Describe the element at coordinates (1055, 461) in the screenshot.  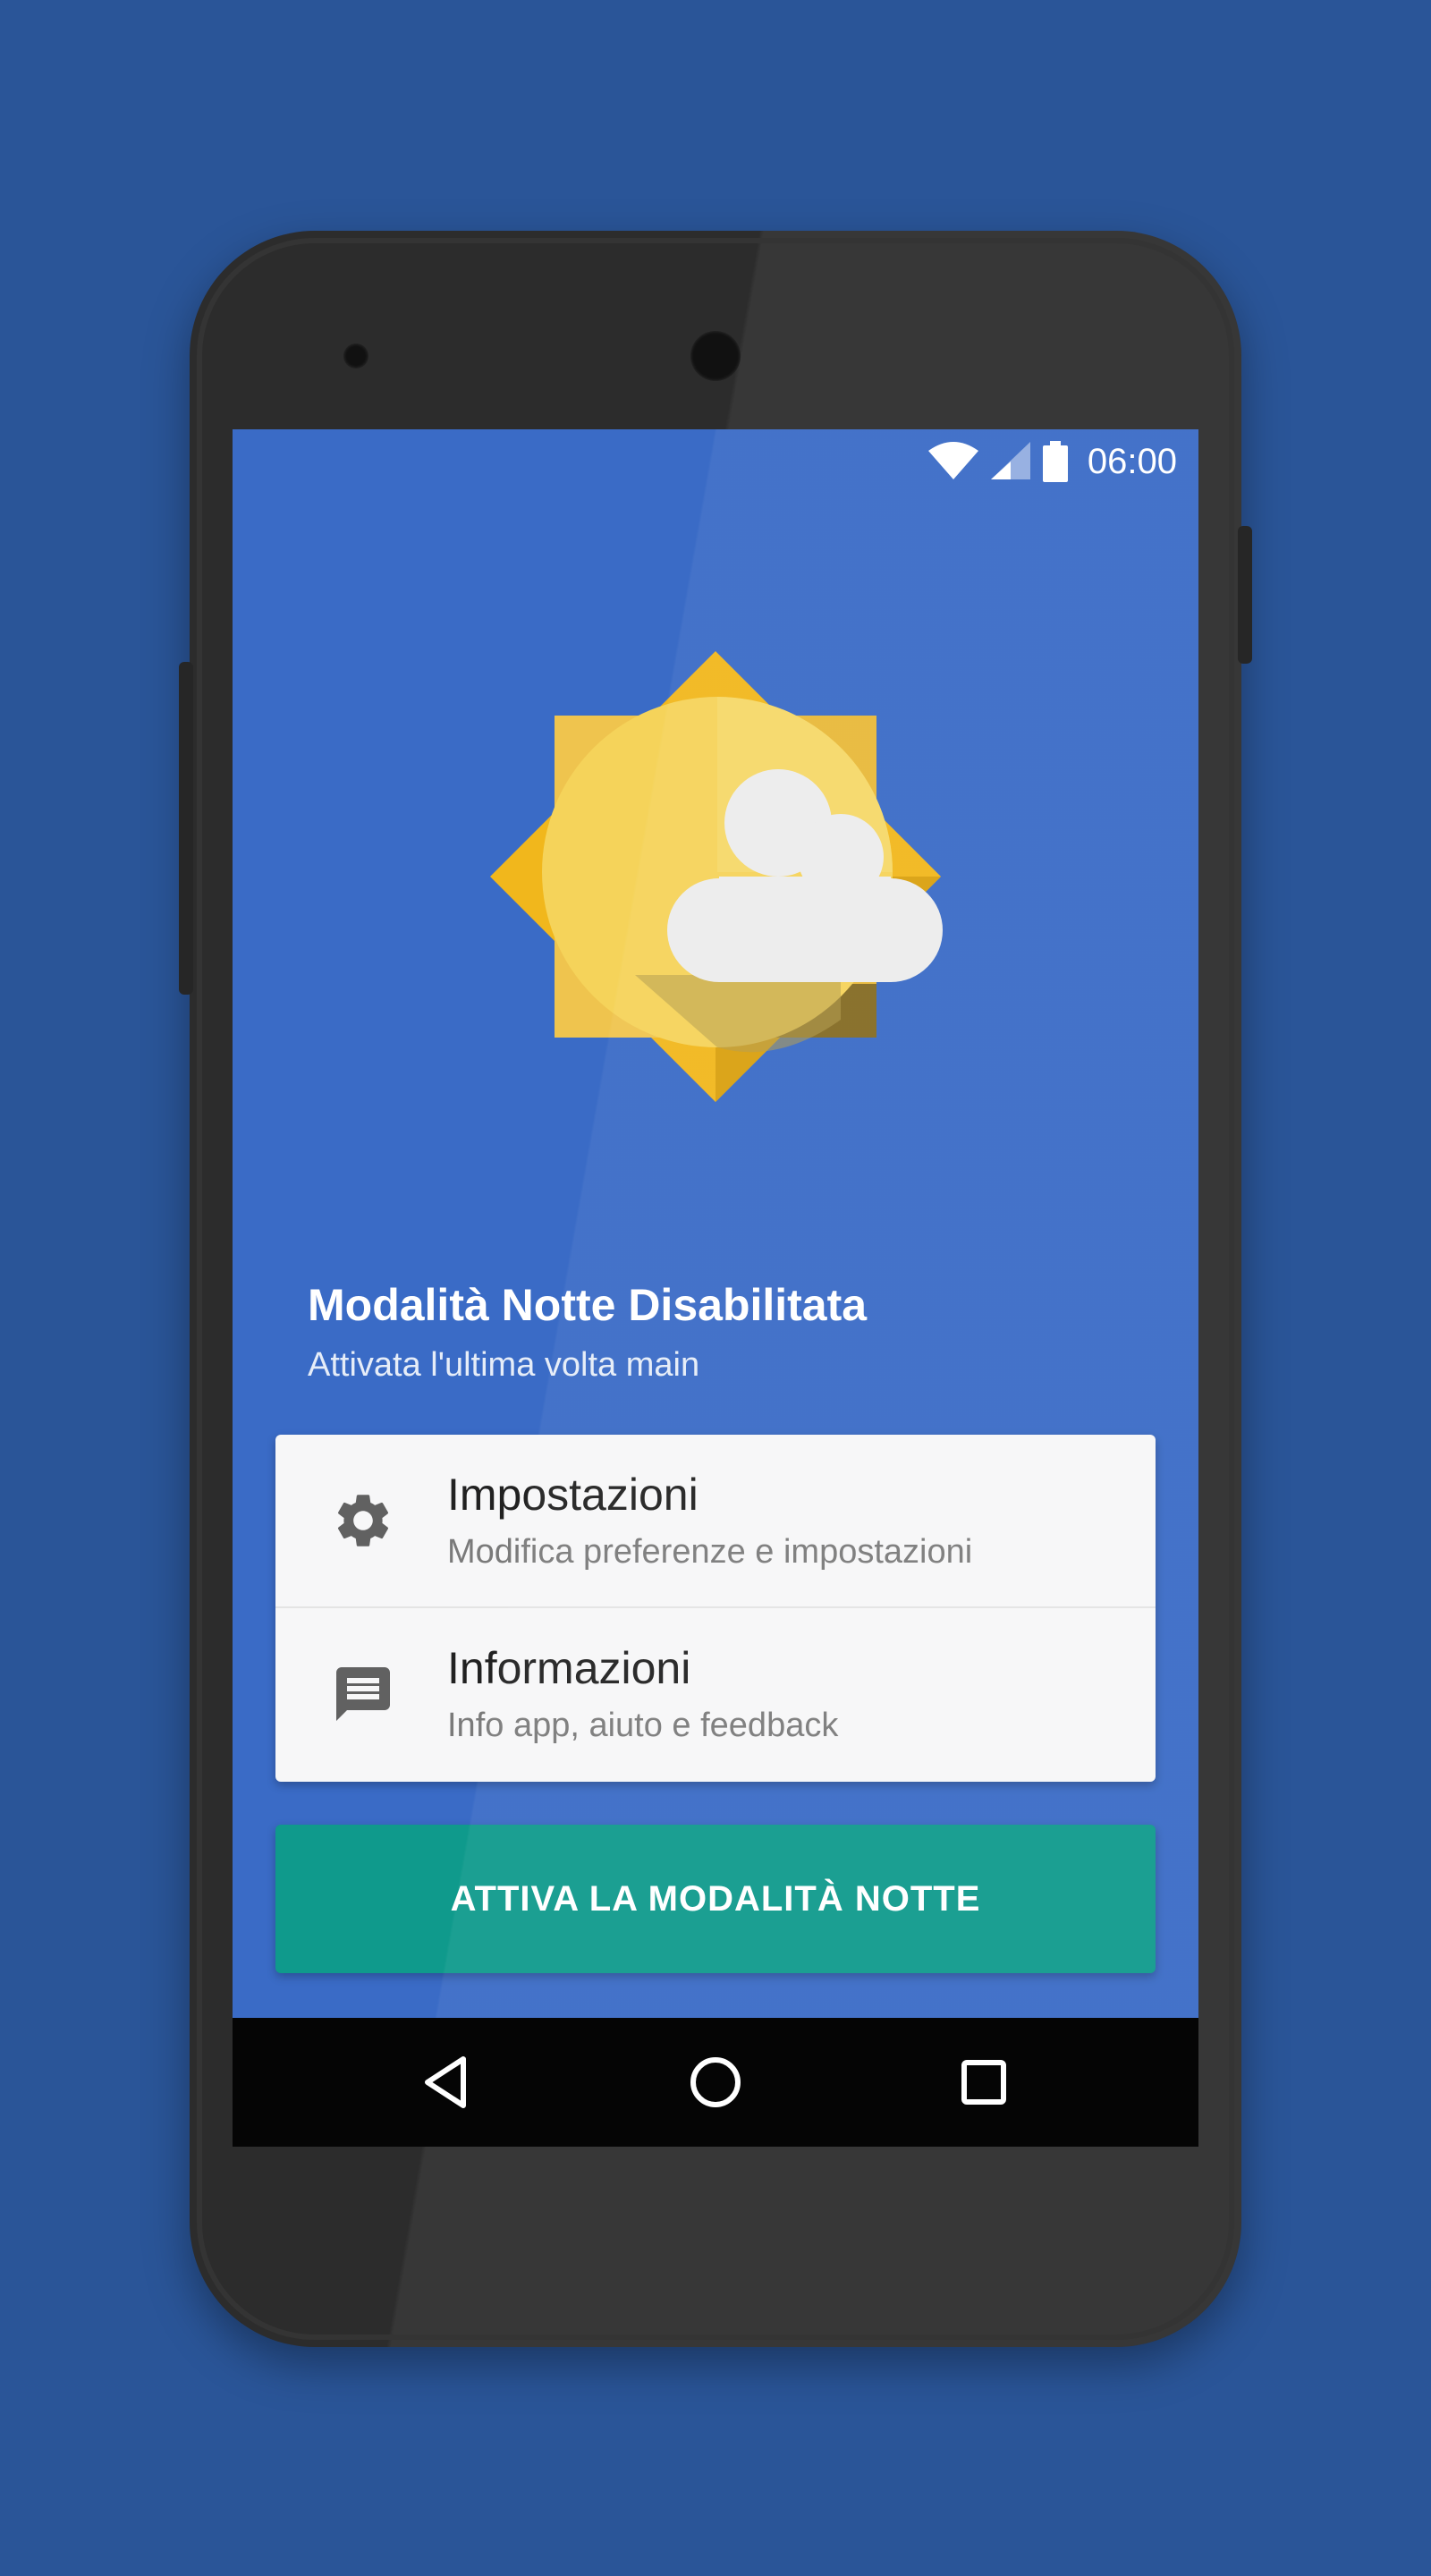
I see `battery-icon` at that location.